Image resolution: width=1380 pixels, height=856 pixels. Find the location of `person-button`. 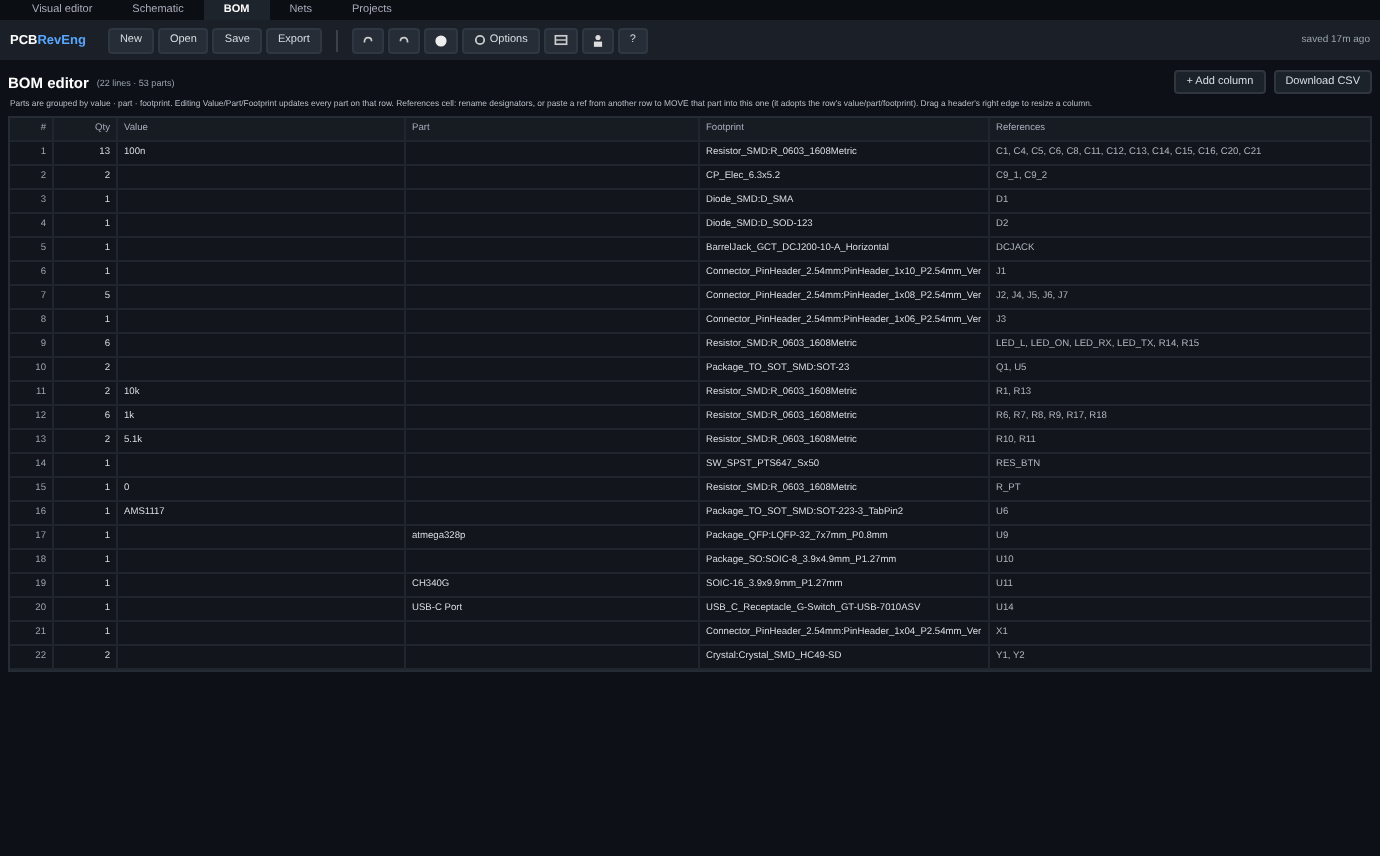

person-button is located at coordinates (597, 40).